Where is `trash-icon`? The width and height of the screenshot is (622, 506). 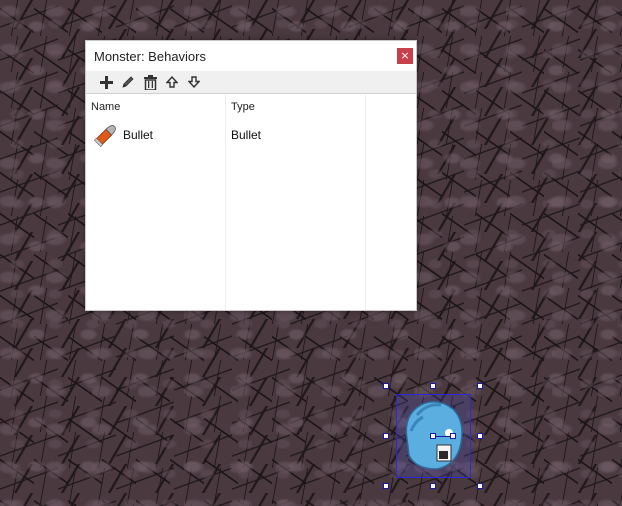 trash-icon is located at coordinates (150, 82).